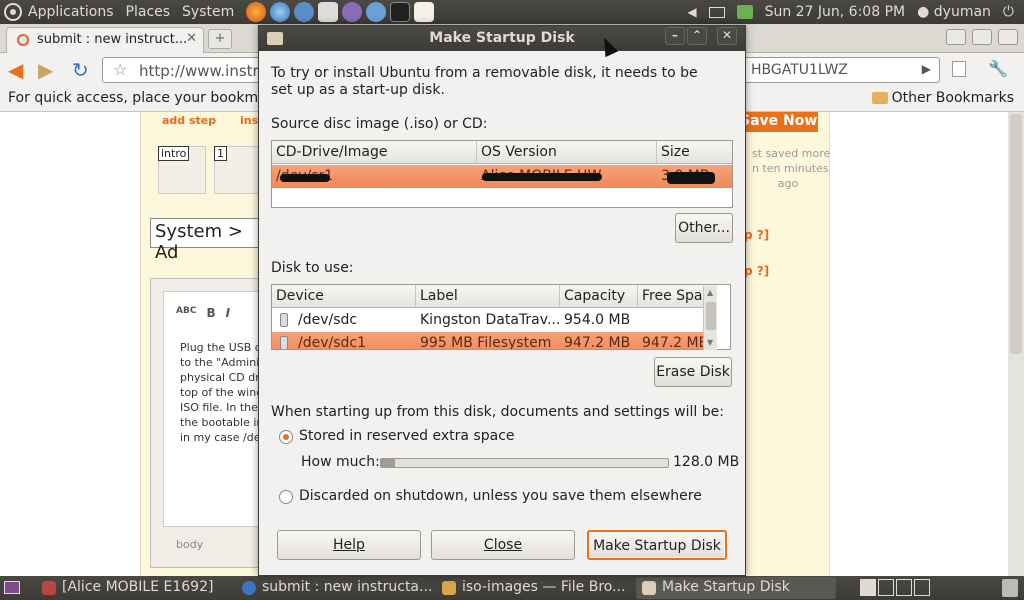  I want to click on minimize-button, so click(956, 37).